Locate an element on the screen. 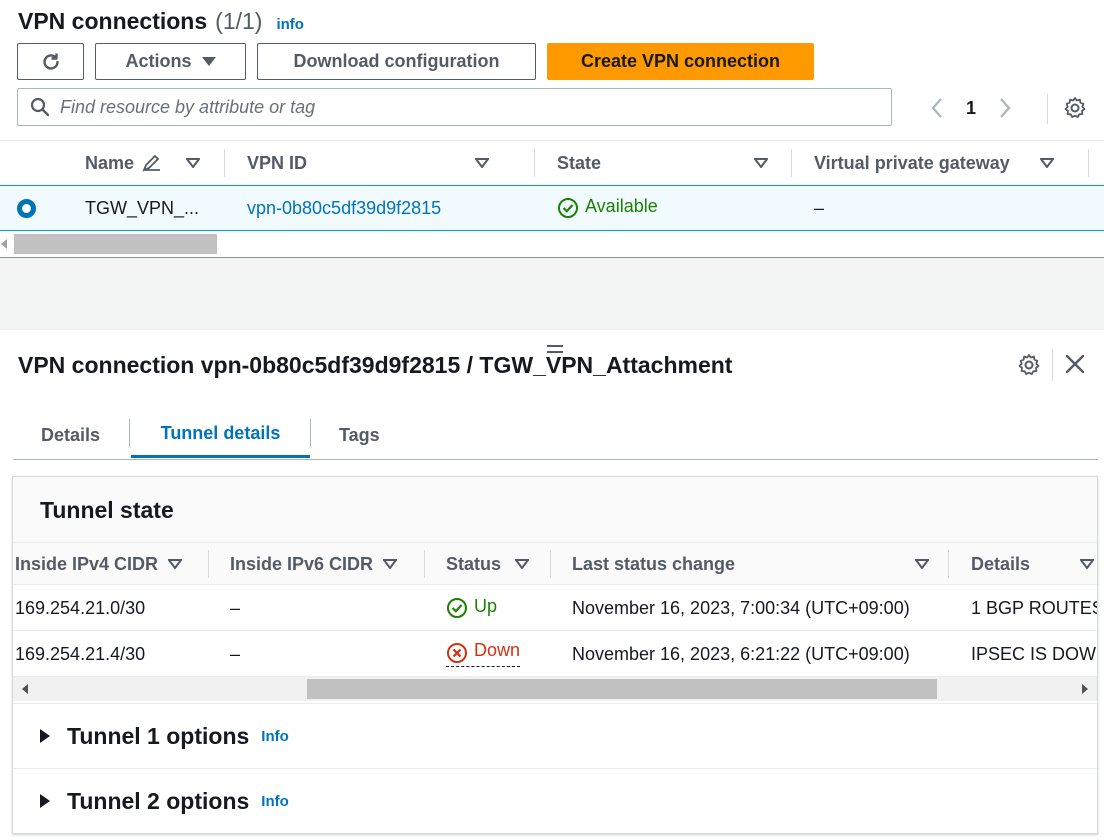 The width and height of the screenshot is (1104, 840). details-cell: IPSEC IS DOWN is located at coordinates (1034, 653).